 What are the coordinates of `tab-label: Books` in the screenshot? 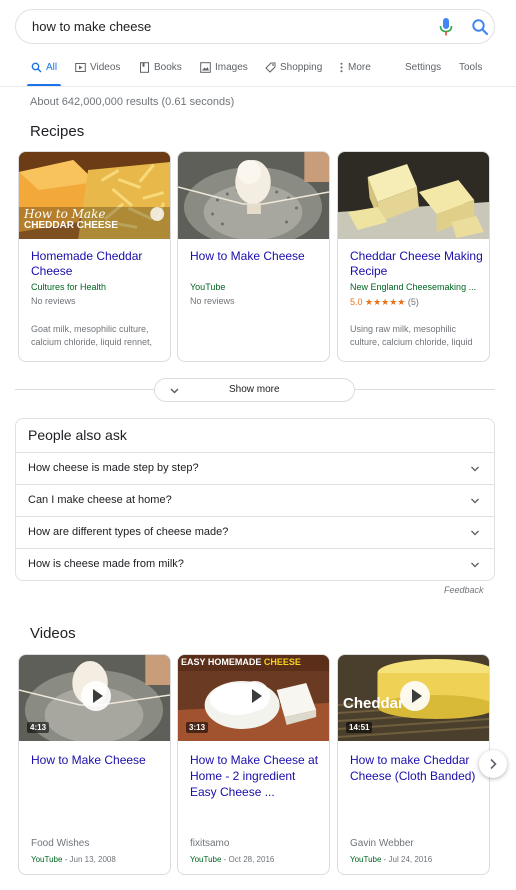 It's located at (168, 67).